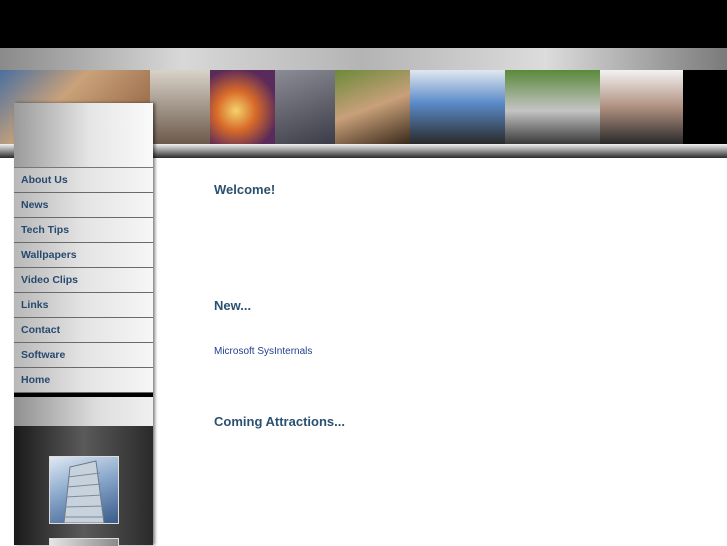  Describe the element at coordinates (83, 230) in the screenshot. I see `nav-item-tech-tips: Tech Tips` at that location.